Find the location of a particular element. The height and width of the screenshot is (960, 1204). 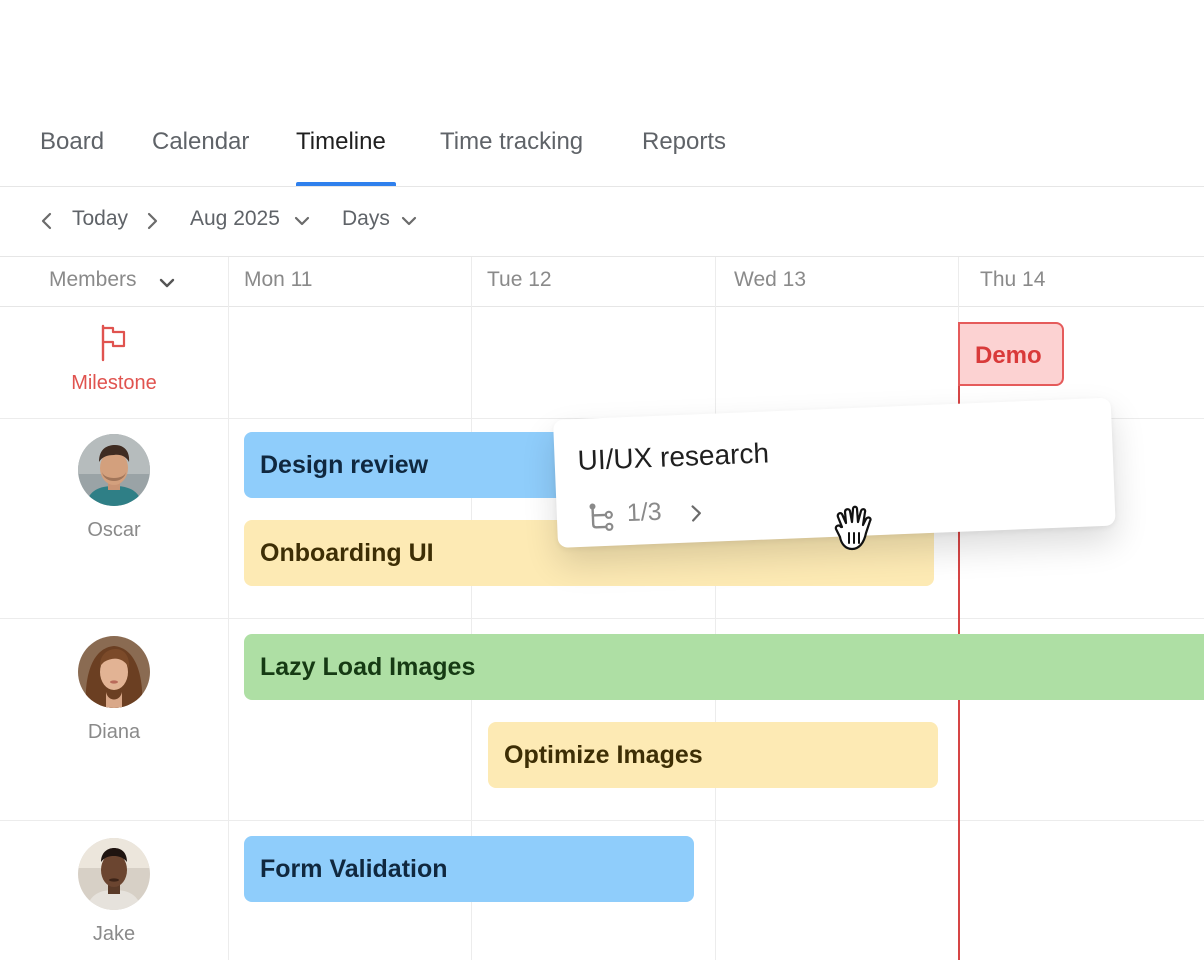

grab-hand-icon is located at coordinates (853, 528).